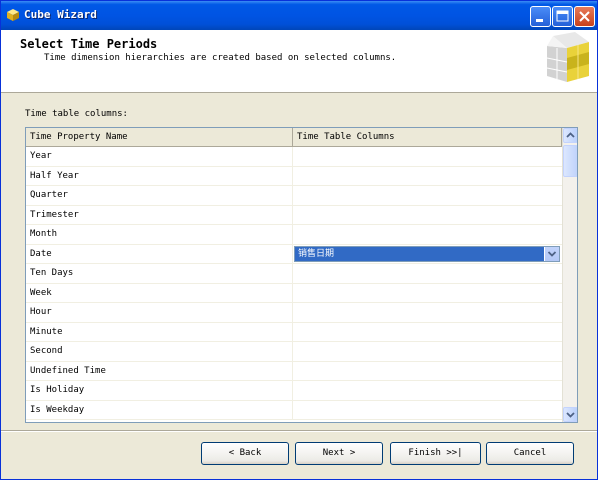  Describe the element at coordinates (427, 253) in the screenshot. I see `time-table-column-select: 销售日期` at that location.